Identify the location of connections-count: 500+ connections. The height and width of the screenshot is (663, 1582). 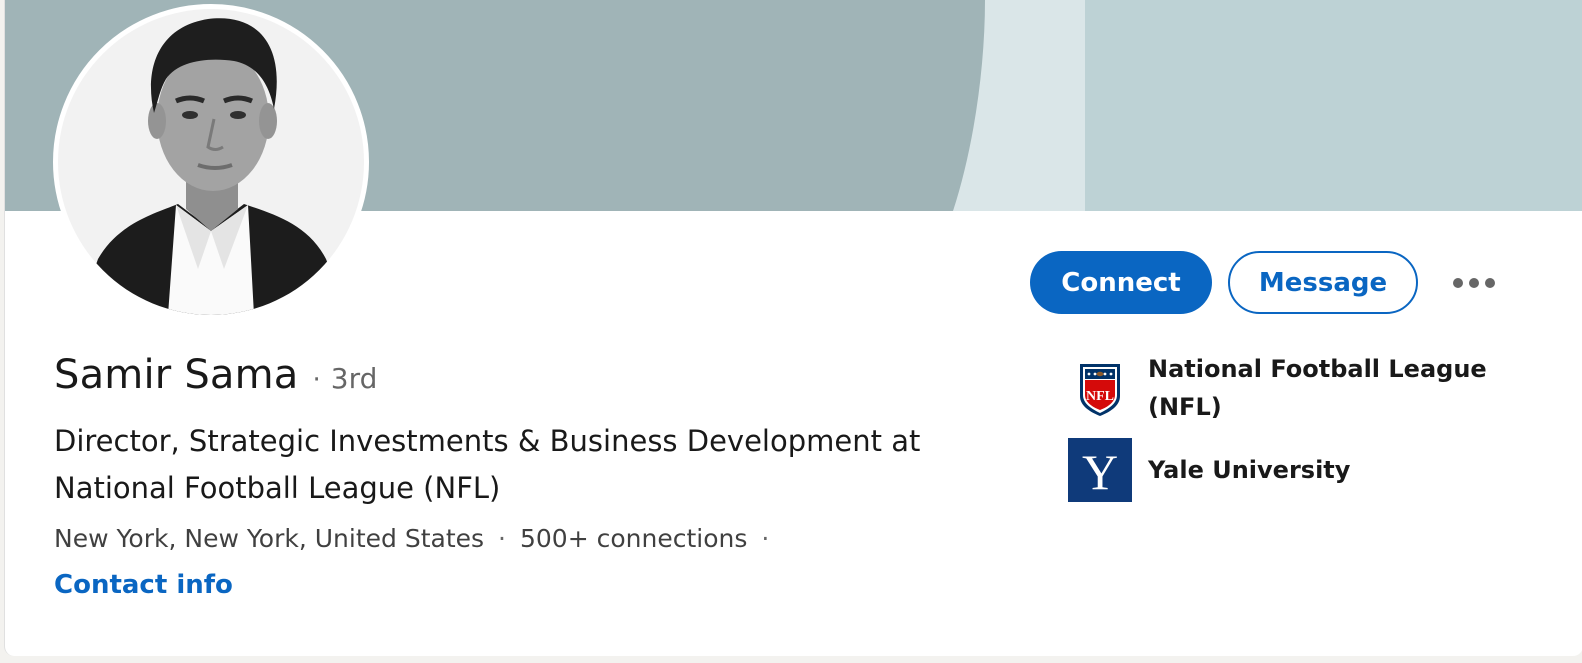
(633, 538).